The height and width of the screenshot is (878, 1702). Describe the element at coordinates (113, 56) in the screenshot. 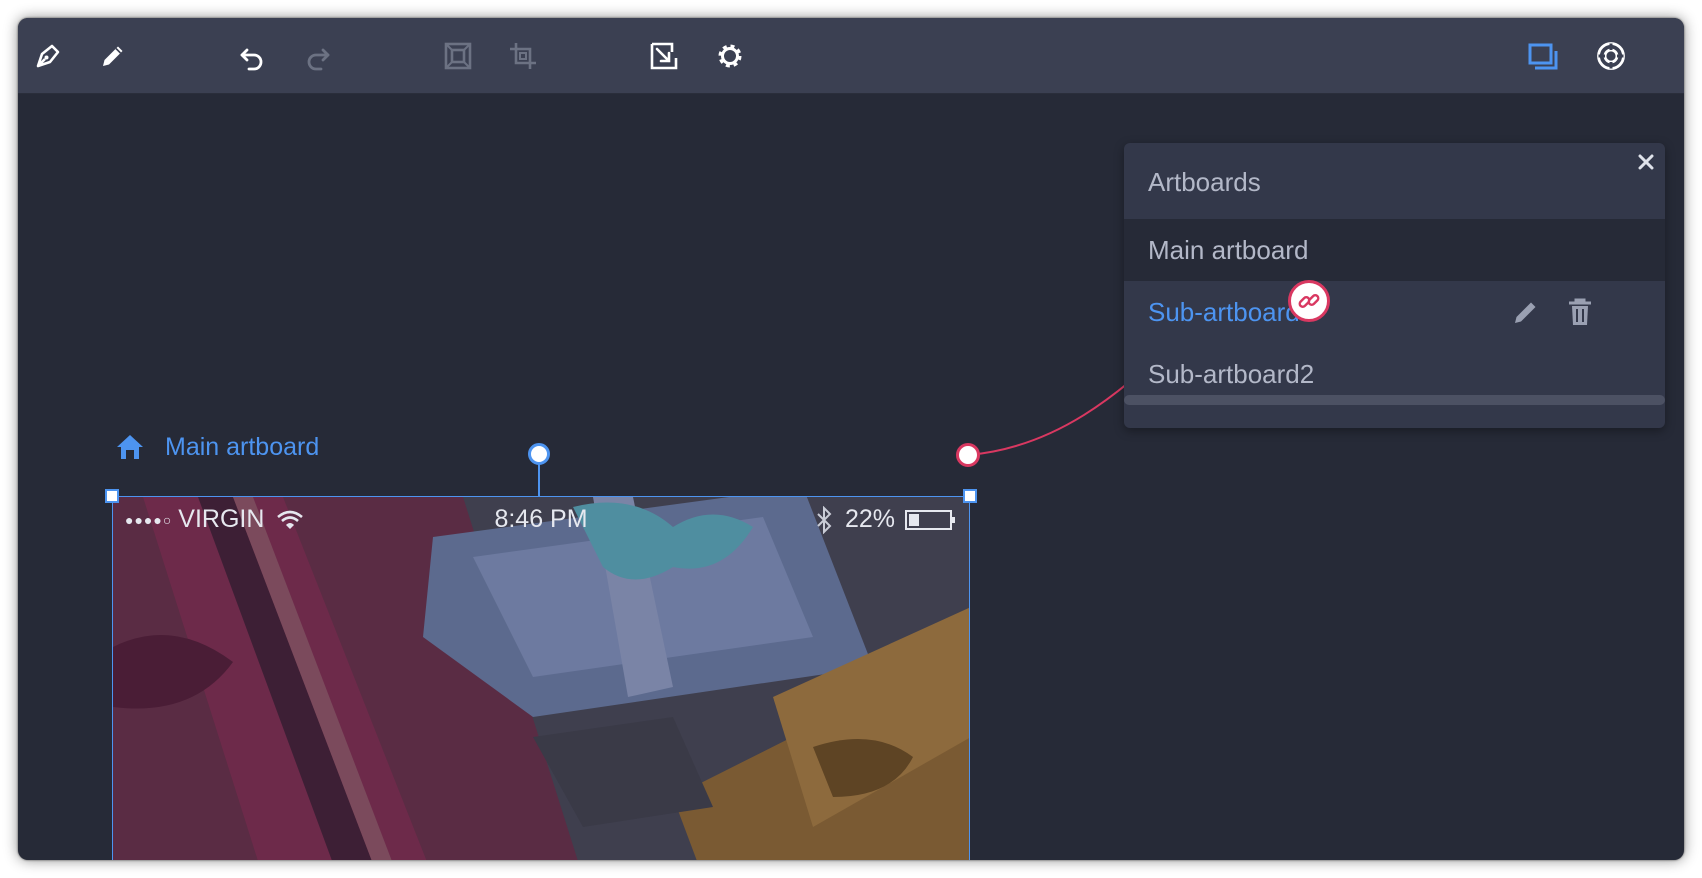

I see `pencil-icon` at that location.